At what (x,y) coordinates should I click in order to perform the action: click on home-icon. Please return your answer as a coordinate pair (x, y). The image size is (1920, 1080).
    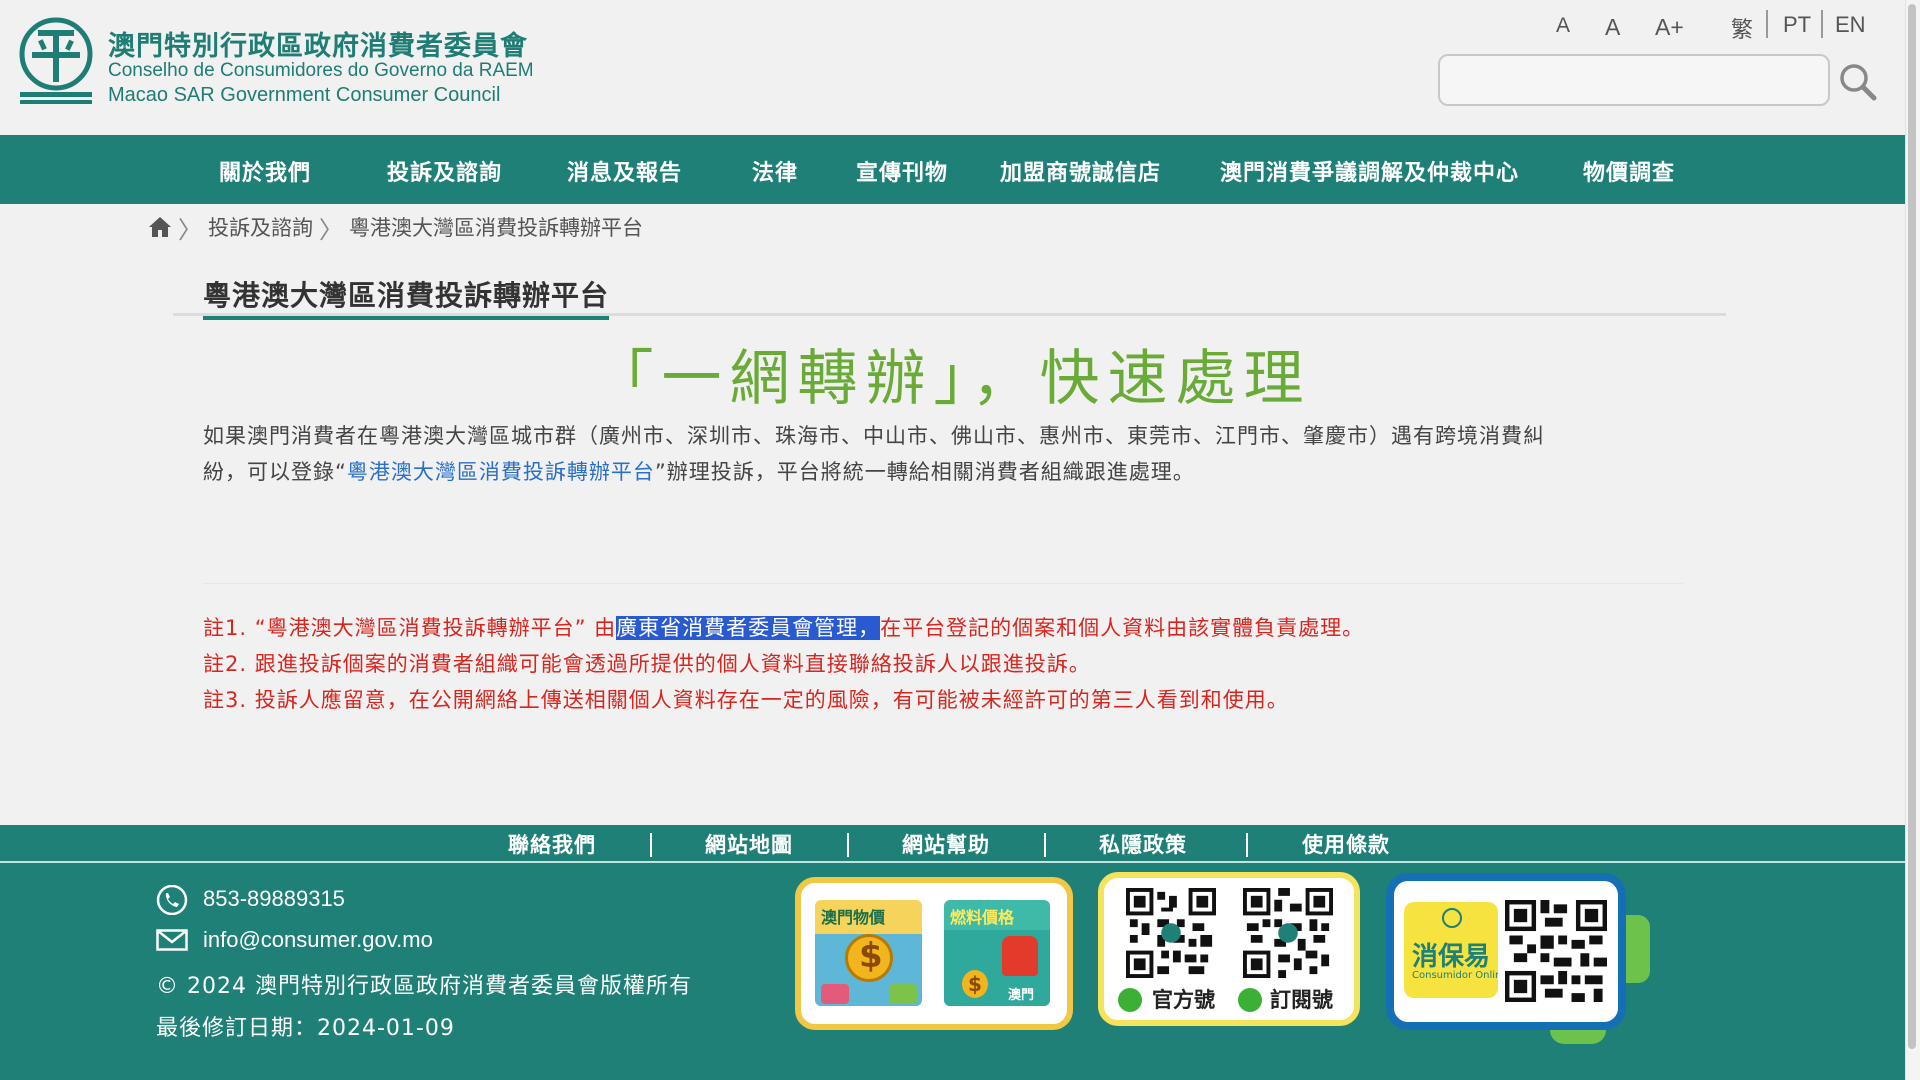
    Looking at the image, I should click on (160, 227).